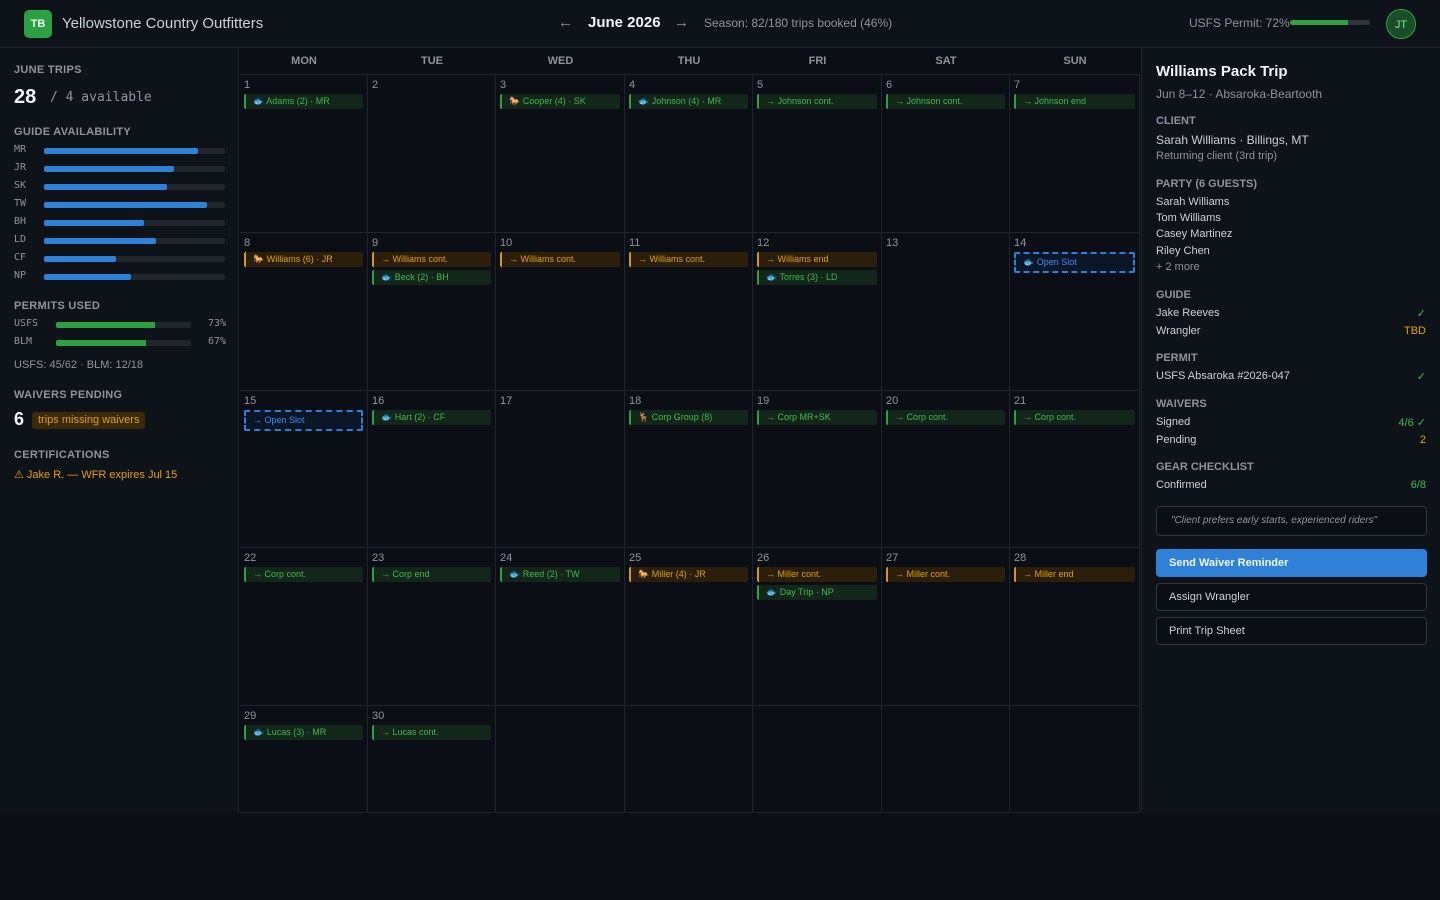 This screenshot has height=900, width=1440. I want to click on calendar-day-11: 11 → Williams cont., so click(689, 312).